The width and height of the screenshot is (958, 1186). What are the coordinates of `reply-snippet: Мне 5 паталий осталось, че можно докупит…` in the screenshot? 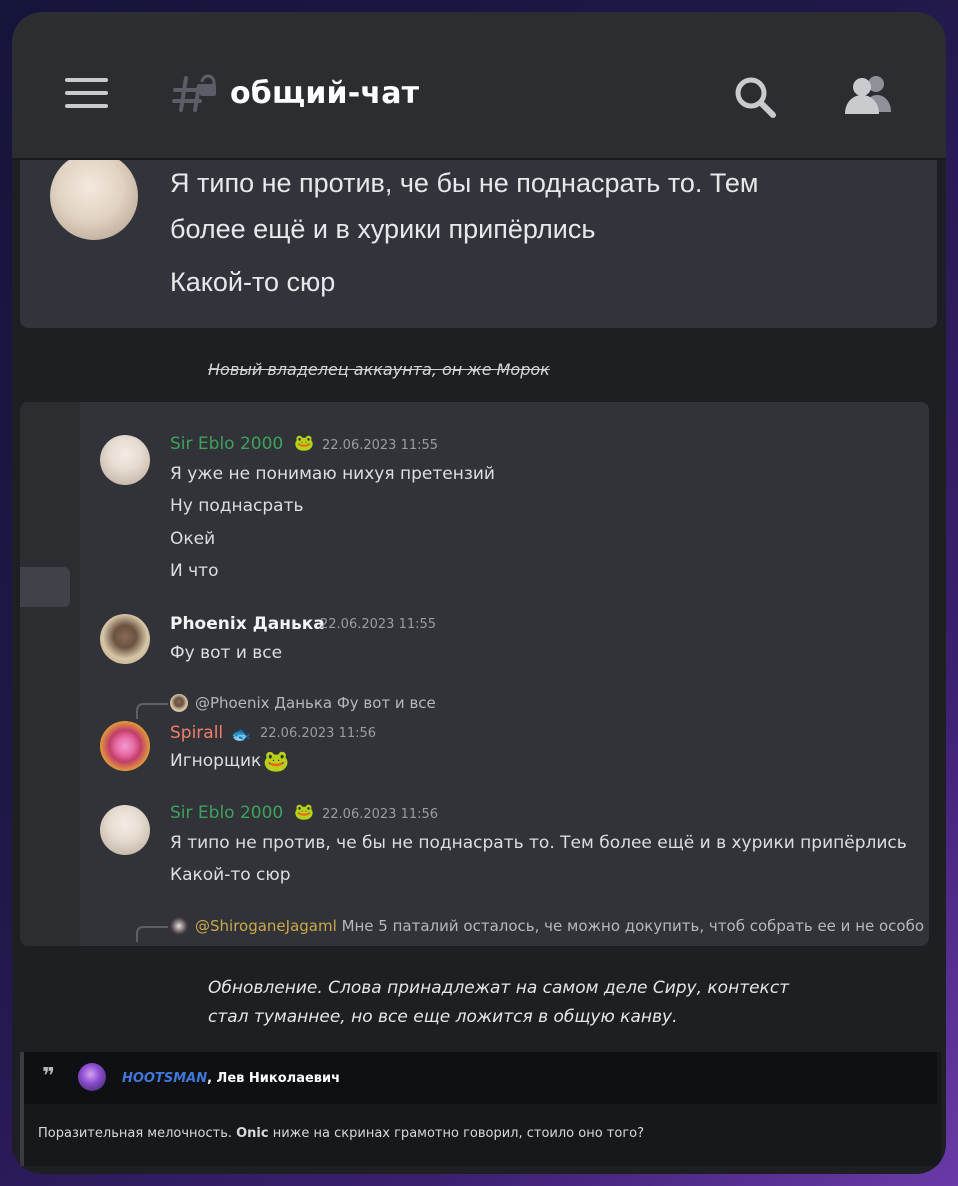 It's located at (635, 926).